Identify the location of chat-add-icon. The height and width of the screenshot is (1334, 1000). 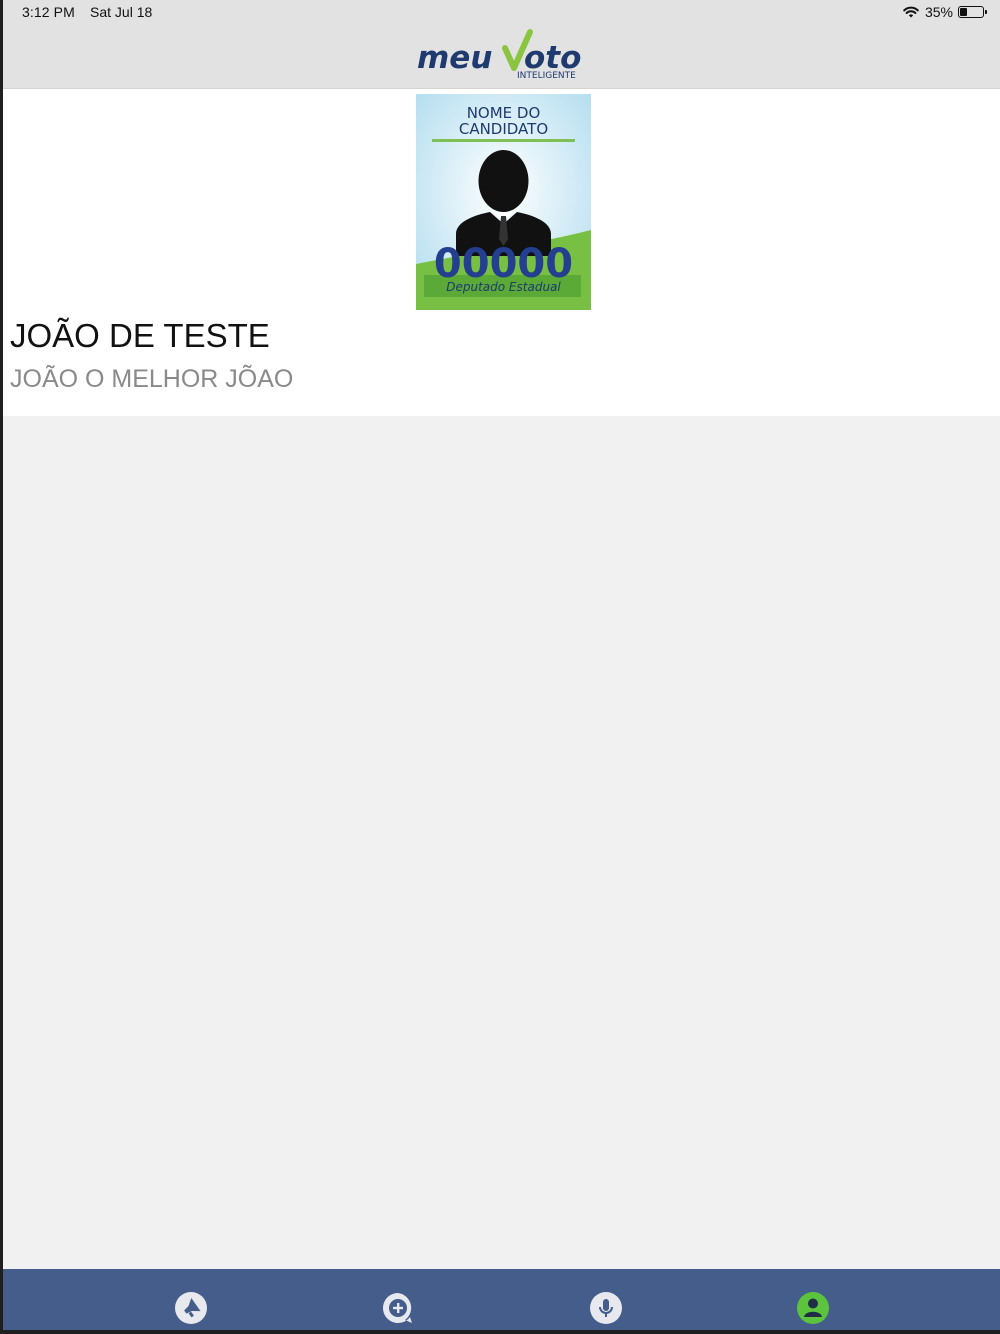
(397, 1308).